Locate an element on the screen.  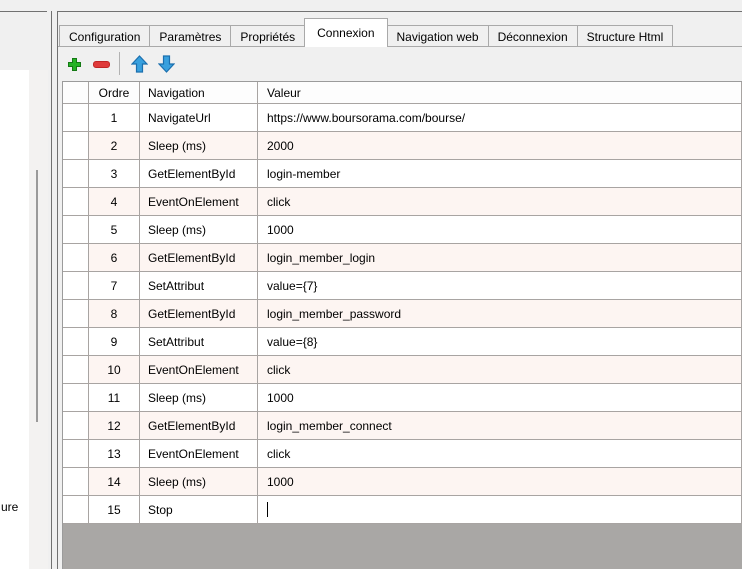
cell-ordre: 7 is located at coordinates (114, 286).